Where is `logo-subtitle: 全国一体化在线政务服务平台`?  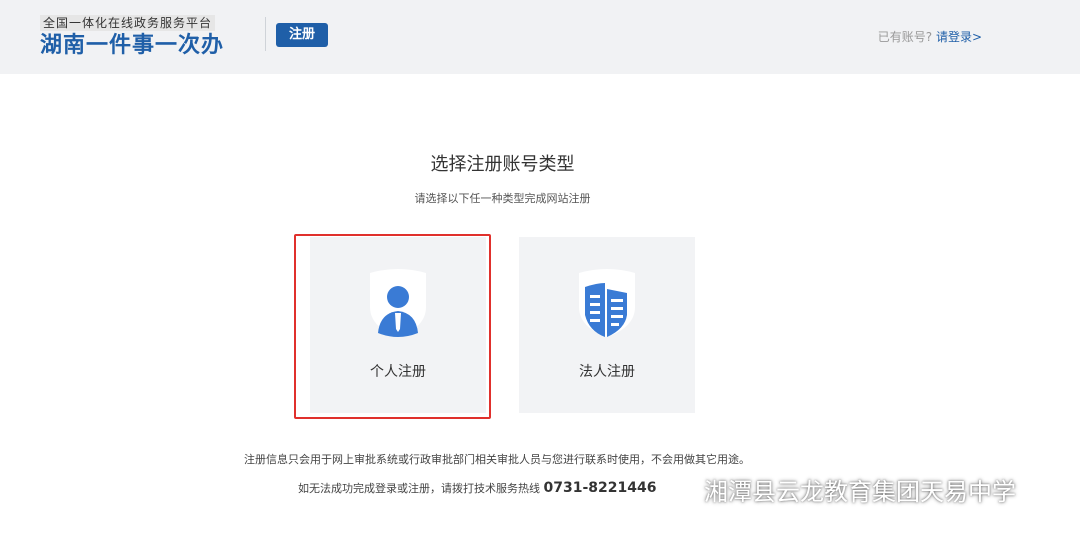
logo-subtitle: 全国一体化在线政务服务平台 is located at coordinates (128, 23).